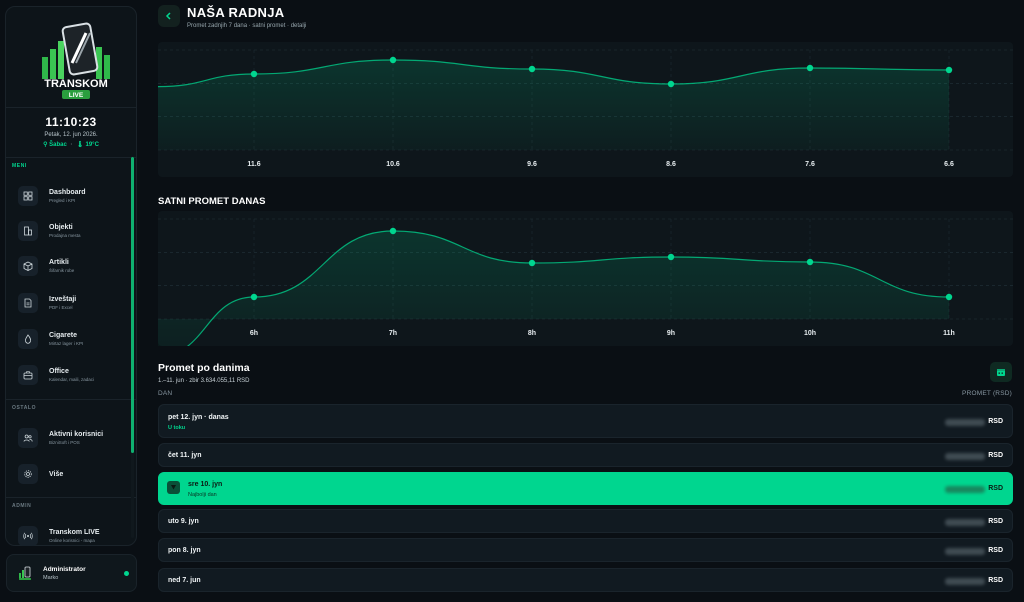 Image resolution: width=1024 pixels, height=602 pixels. I want to click on hourly-chart-tick-label: 11h, so click(949, 333).